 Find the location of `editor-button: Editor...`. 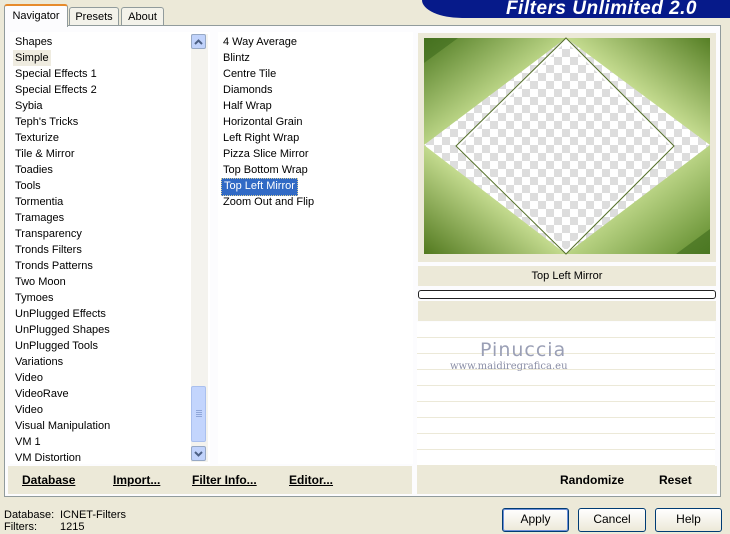

editor-button: Editor... is located at coordinates (311, 480).